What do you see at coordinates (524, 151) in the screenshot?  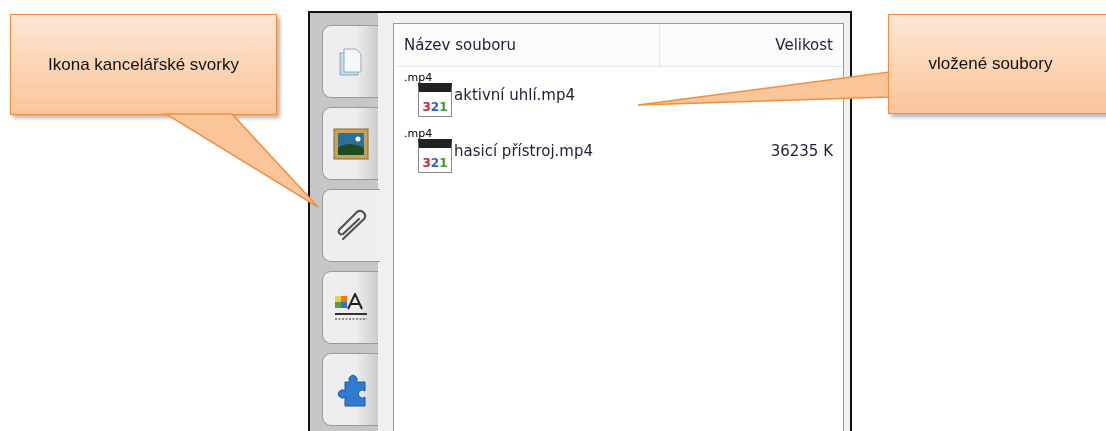 I see `file-name: hasicí přístroj.mp4` at bounding box center [524, 151].